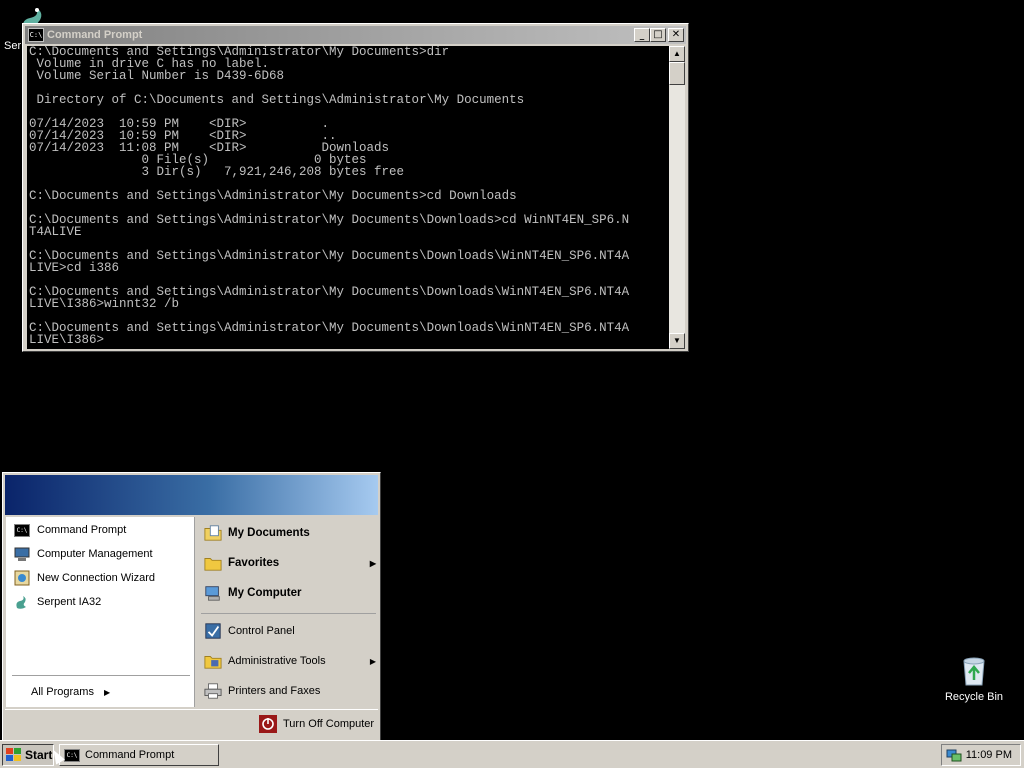 The width and height of the screenshot is (1024, 768). What do you see at coordinates (69, 602) in the screenshot?
I see `start-item-label: Serpent IA32` at bounding box center [69, 602].